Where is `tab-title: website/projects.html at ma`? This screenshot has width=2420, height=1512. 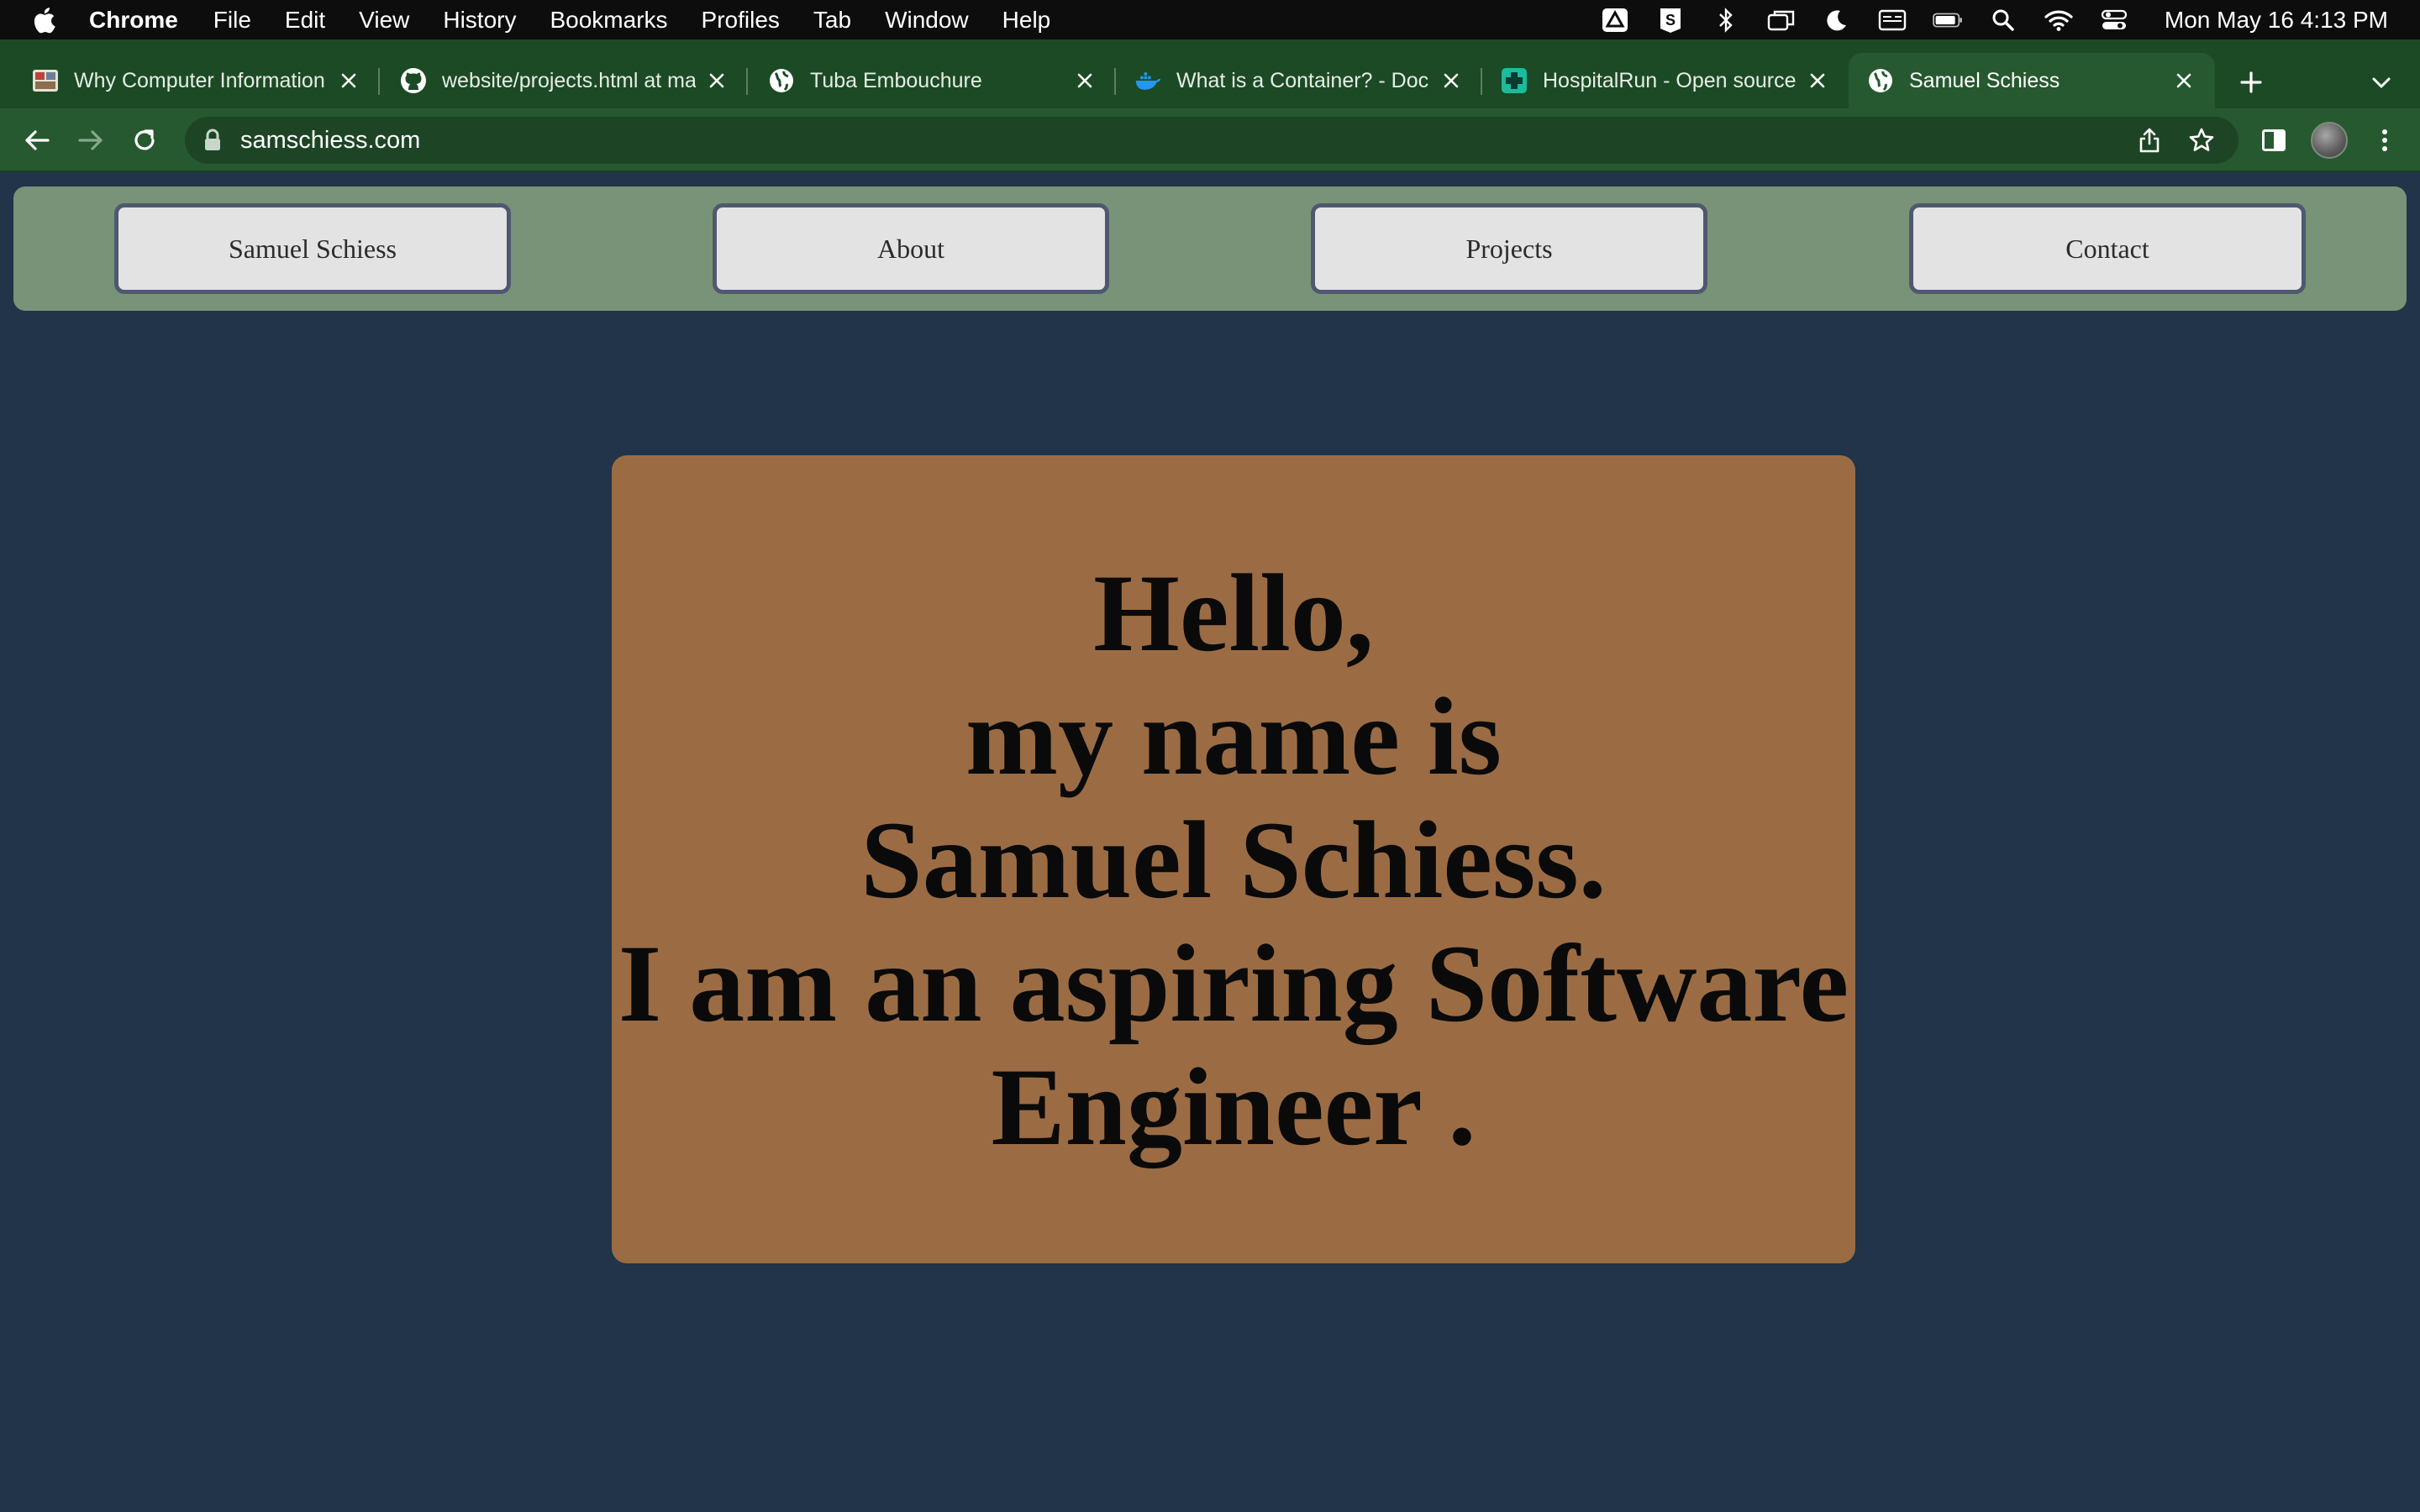 tab-title: website/projects.html at ma is located at coordinates (569, 80).